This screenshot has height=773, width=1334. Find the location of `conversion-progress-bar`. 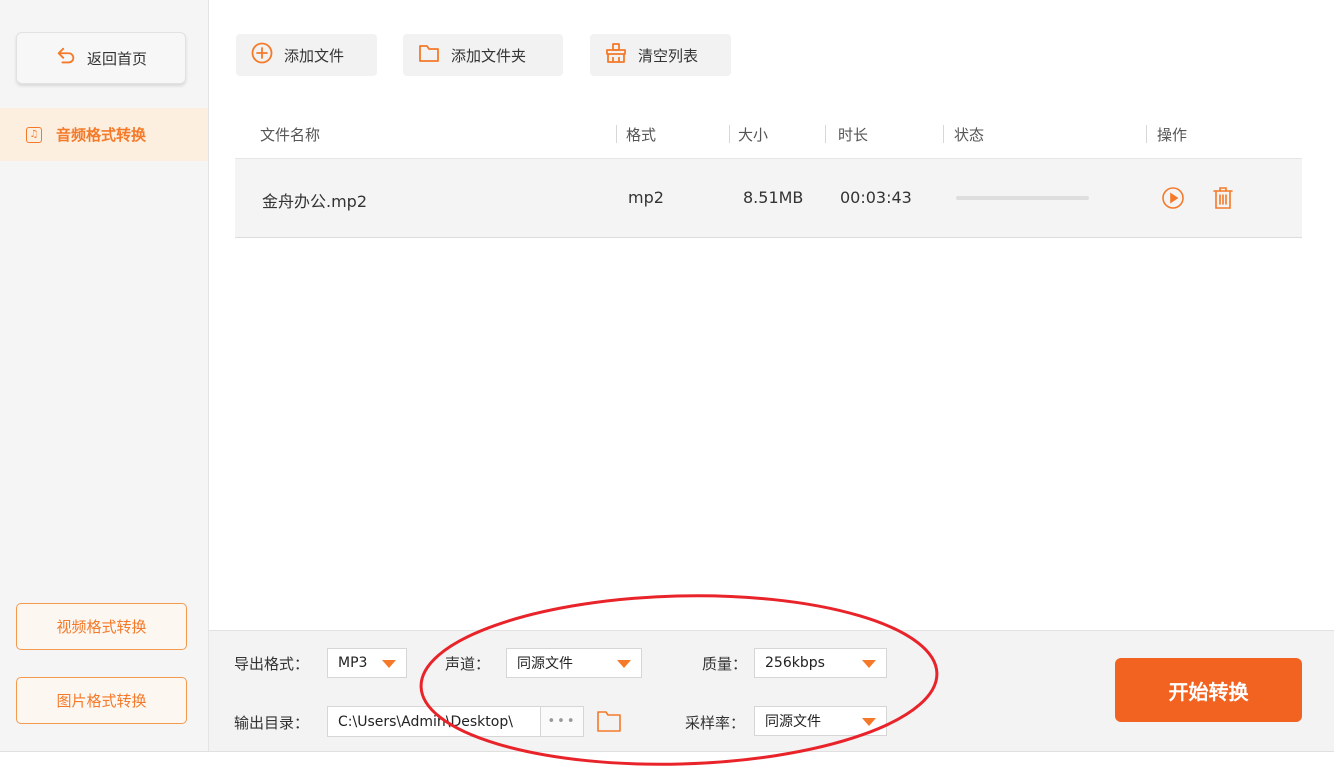

conversion-progress-bar is located at coordinates (1022, 198).